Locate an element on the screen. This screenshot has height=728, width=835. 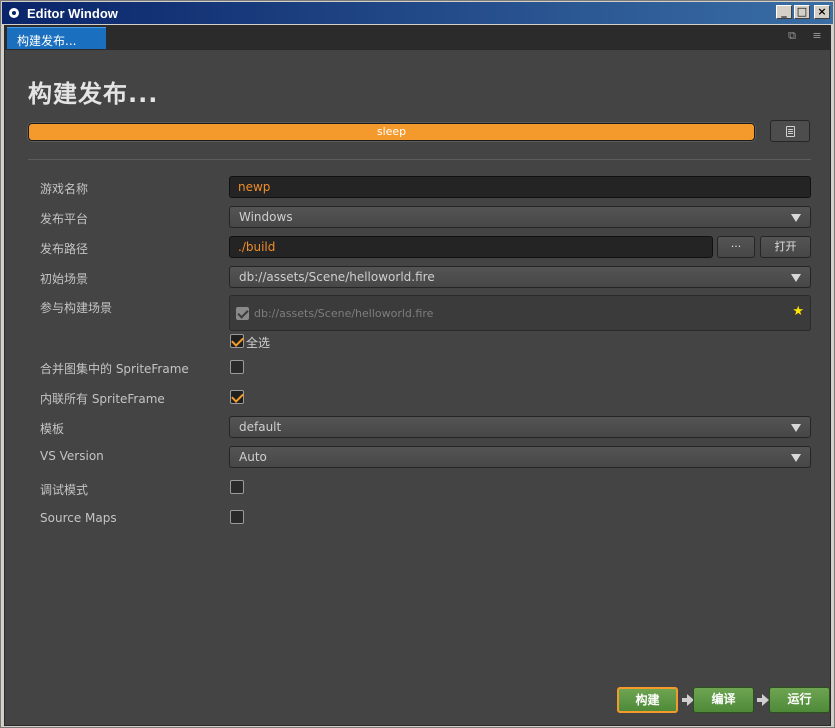
star-icon: ★ is located at coordinates (798, 312).